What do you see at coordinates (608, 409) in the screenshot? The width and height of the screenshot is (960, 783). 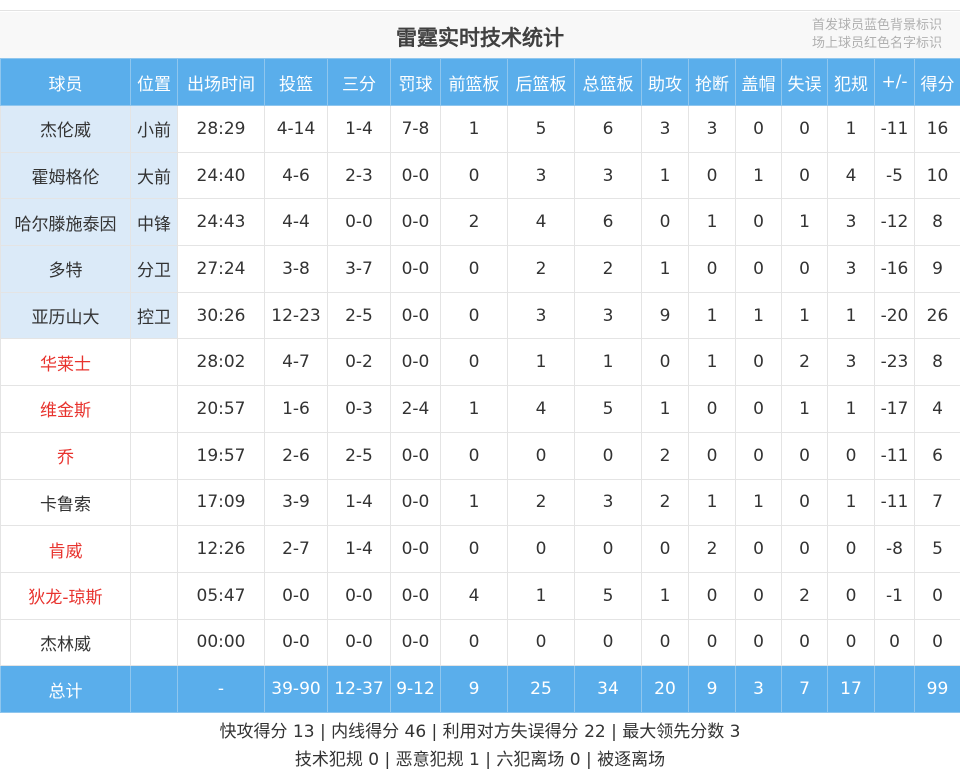 I see `cell-total-rebounds: 5` at bounding box center [608, 409].